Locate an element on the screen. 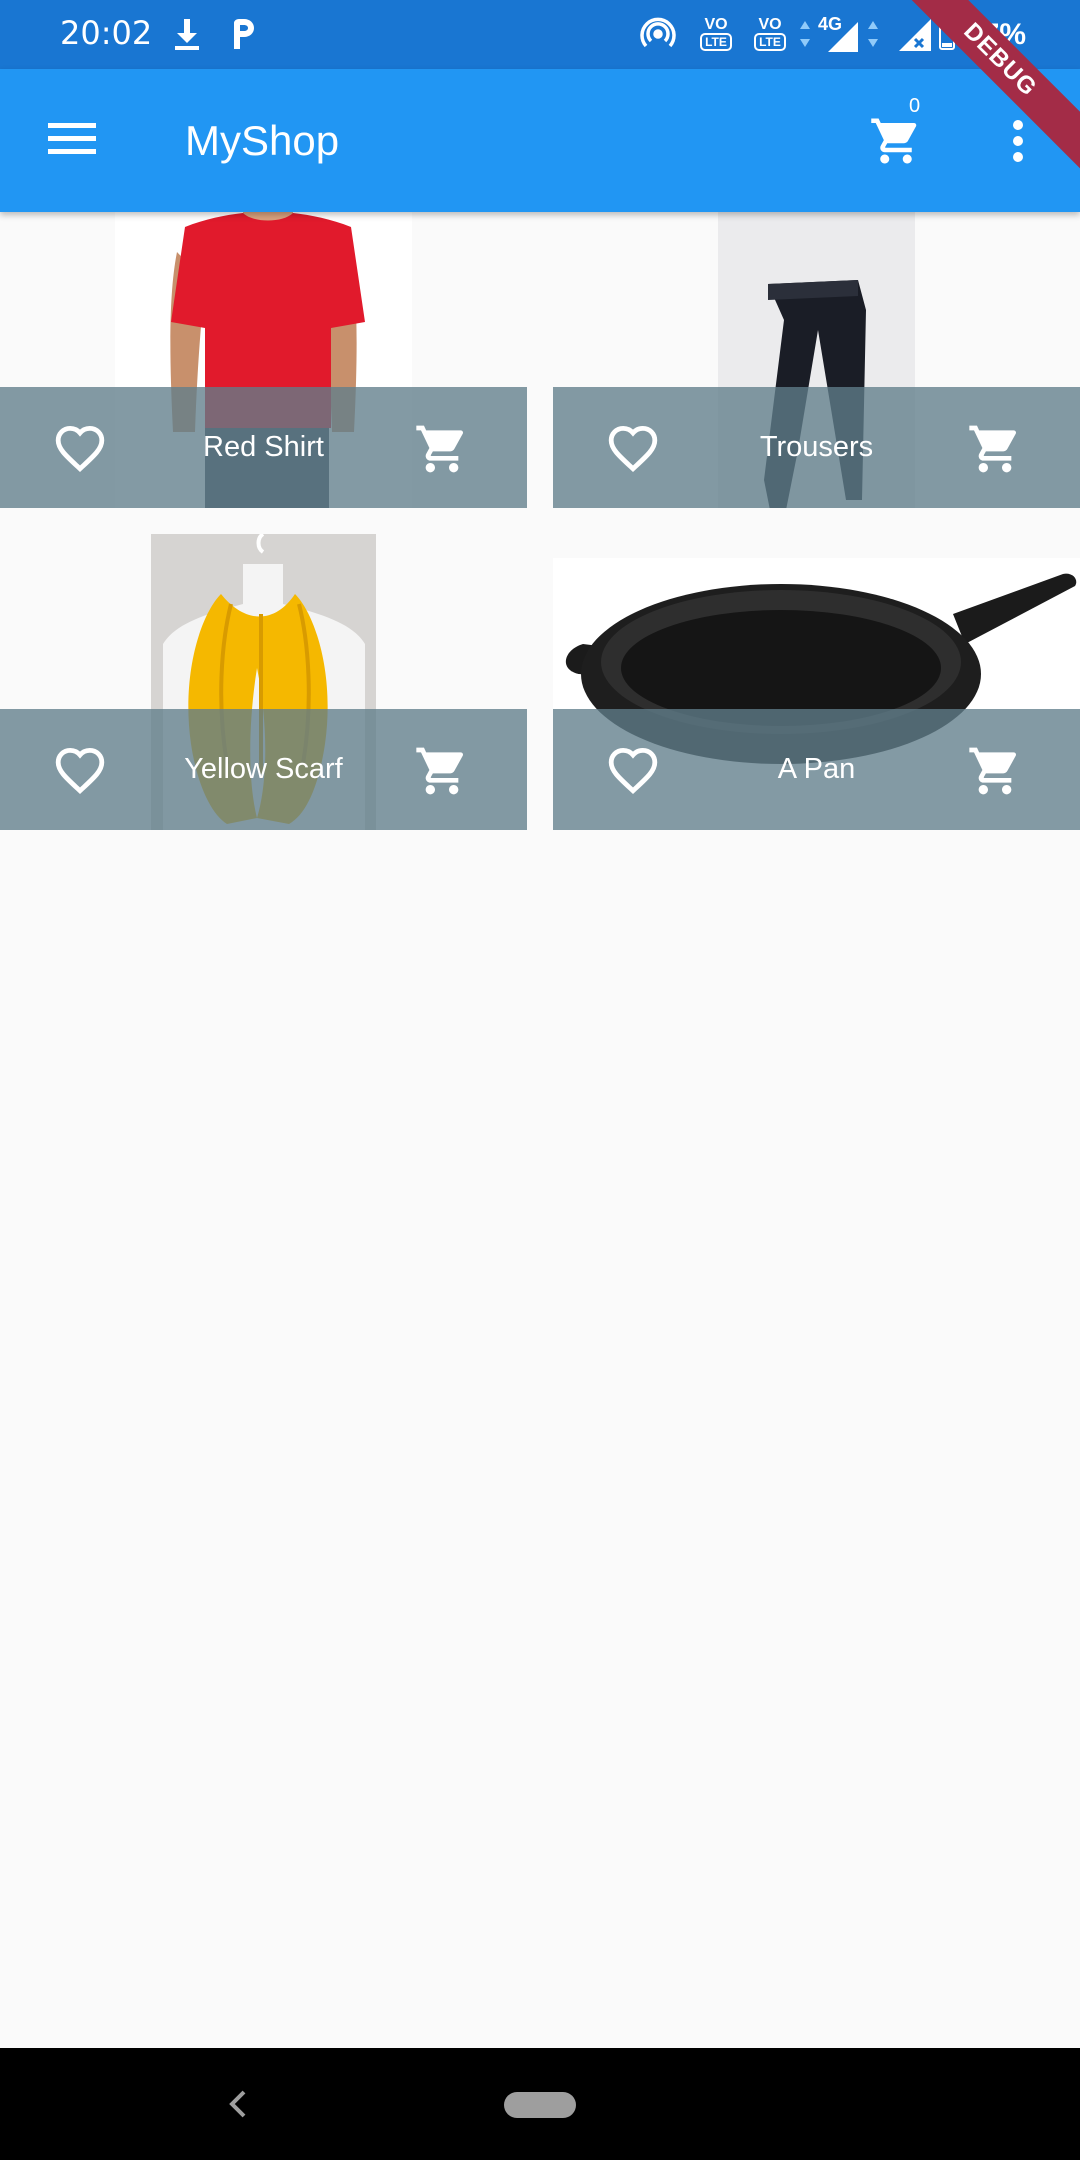 The image size is (1080, 2160). back-icon is located at coordinates (237, 2104).